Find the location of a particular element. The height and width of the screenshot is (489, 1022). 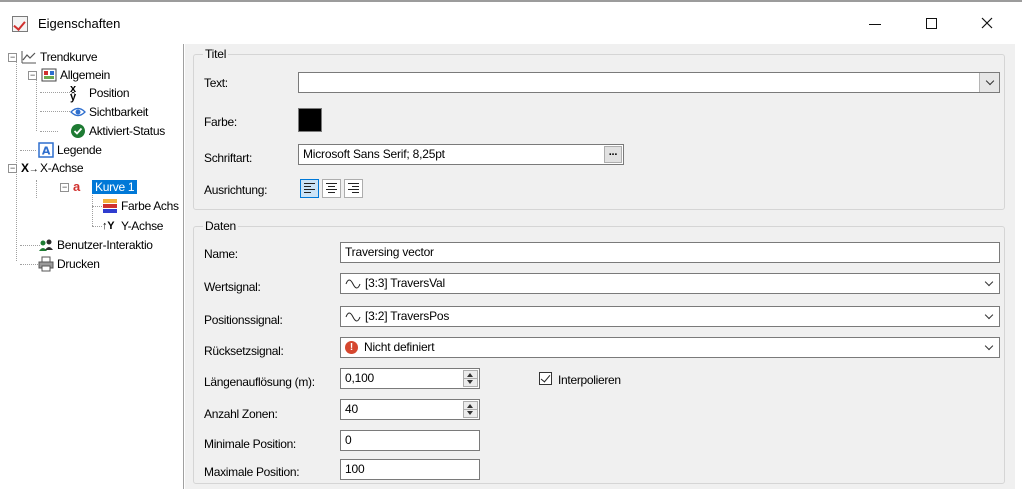

tree-item-legende: A Legende is located at coordinates (70, 150).